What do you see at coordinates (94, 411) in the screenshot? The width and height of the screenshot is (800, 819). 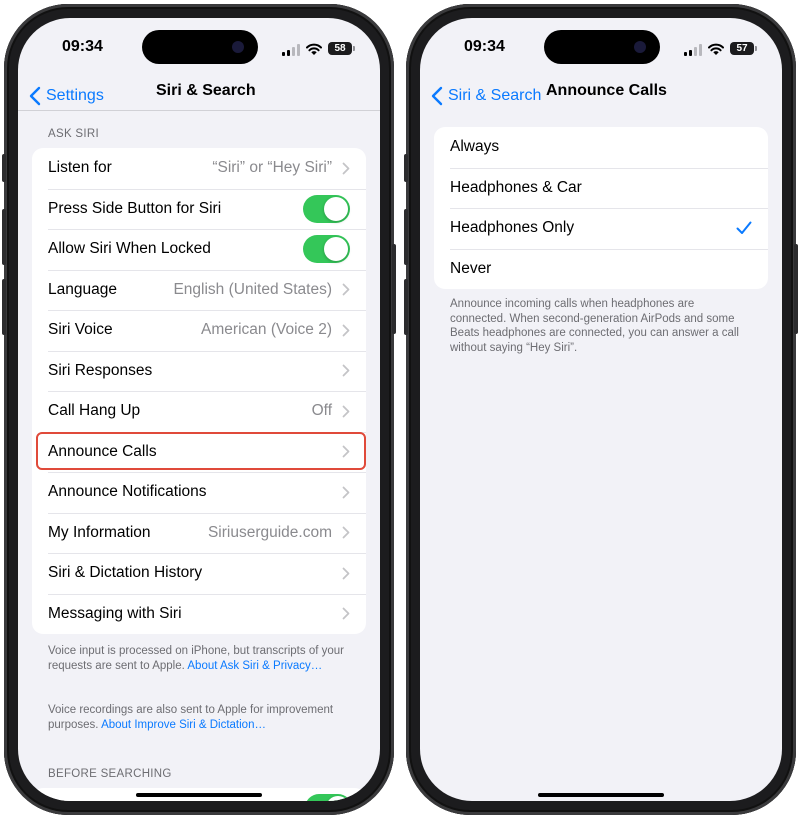 I see `row-label: Call Hang Up` at bounding box center [94, 411].